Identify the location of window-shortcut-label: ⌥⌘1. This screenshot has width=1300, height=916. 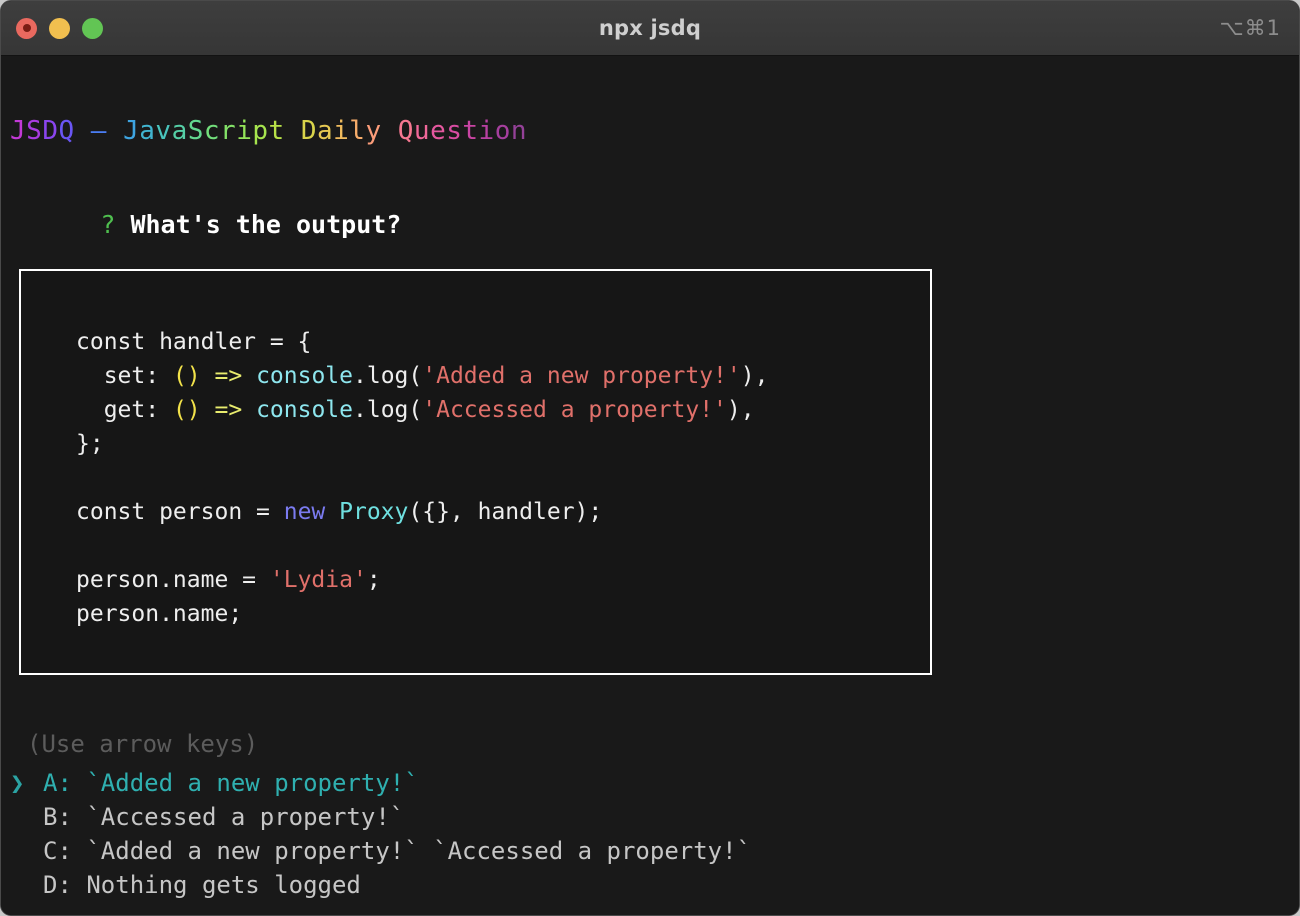
(1250, 28).